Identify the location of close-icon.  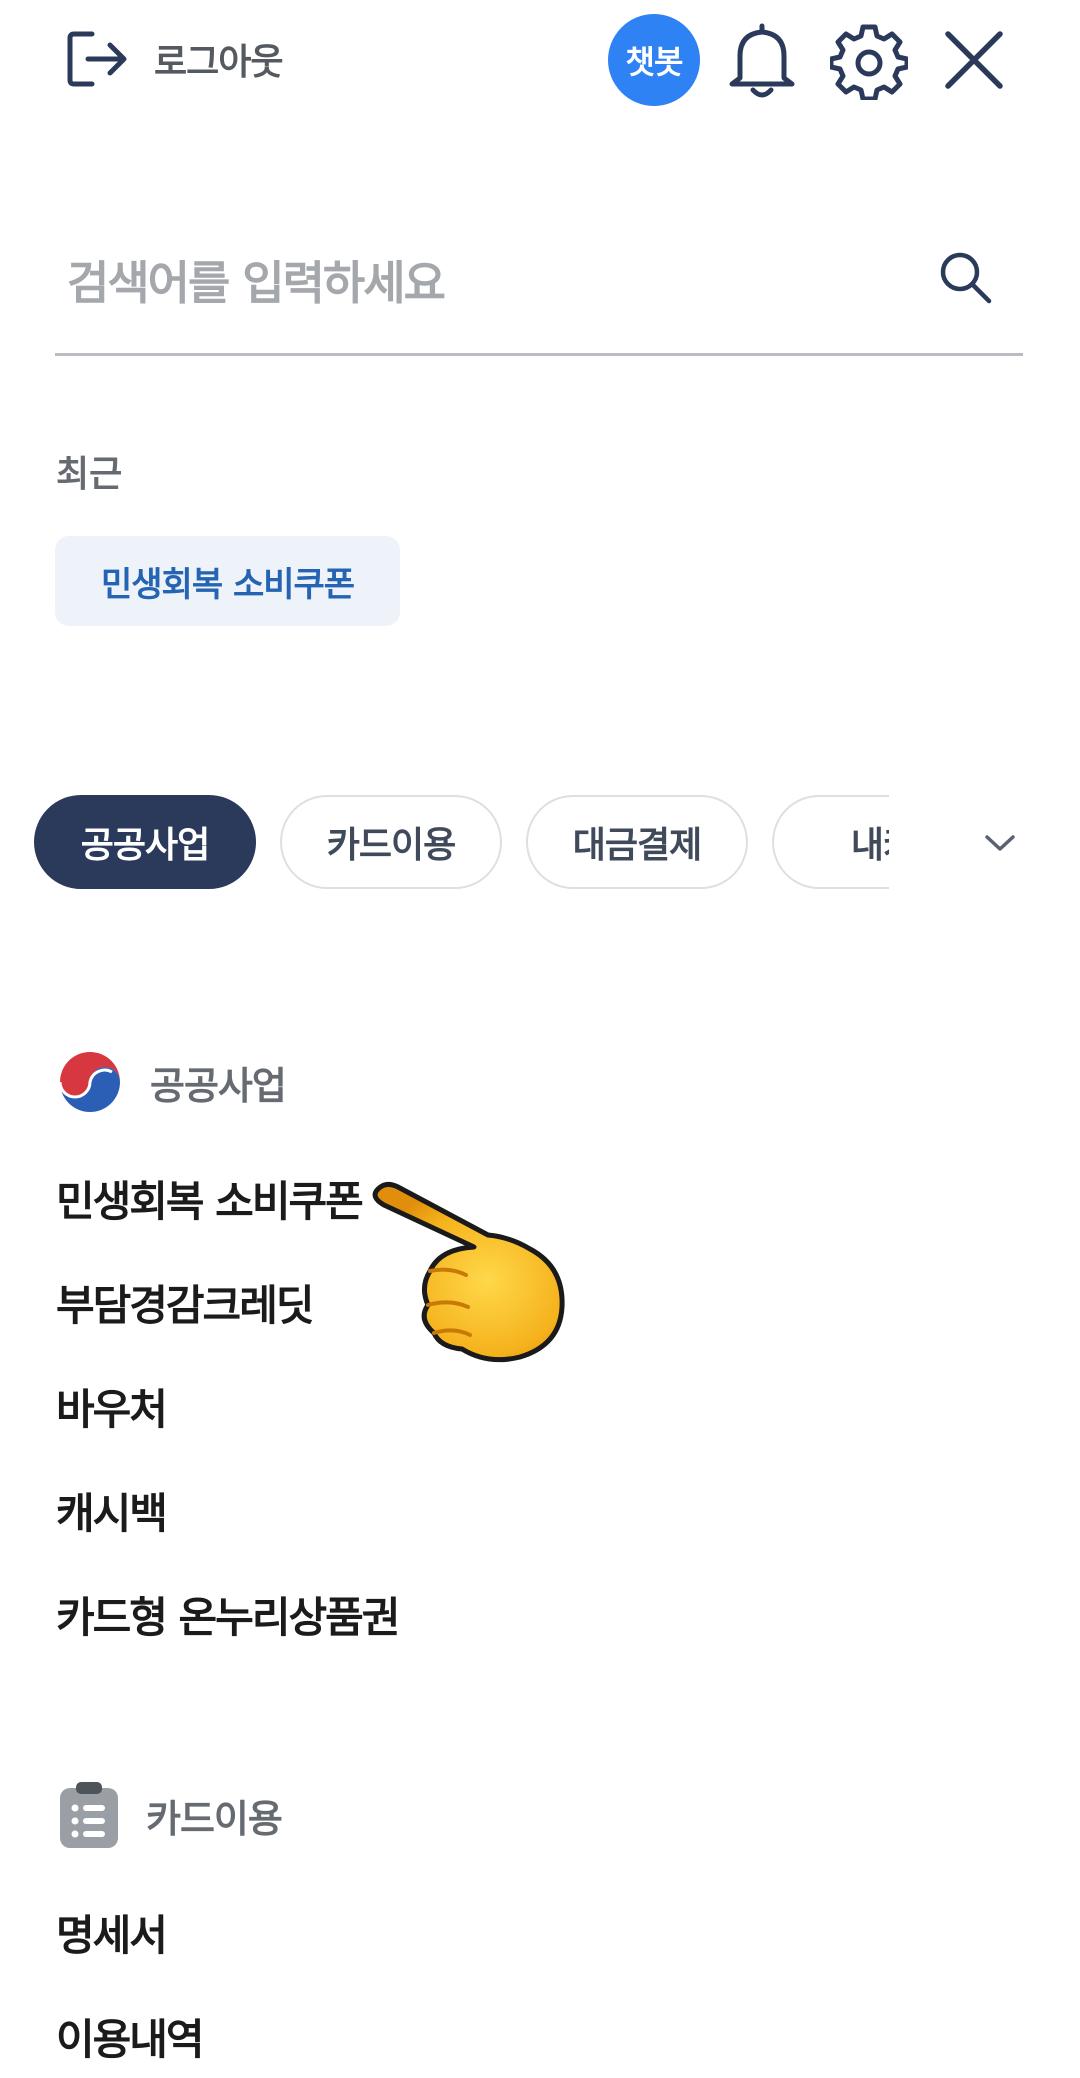
(974, 60).